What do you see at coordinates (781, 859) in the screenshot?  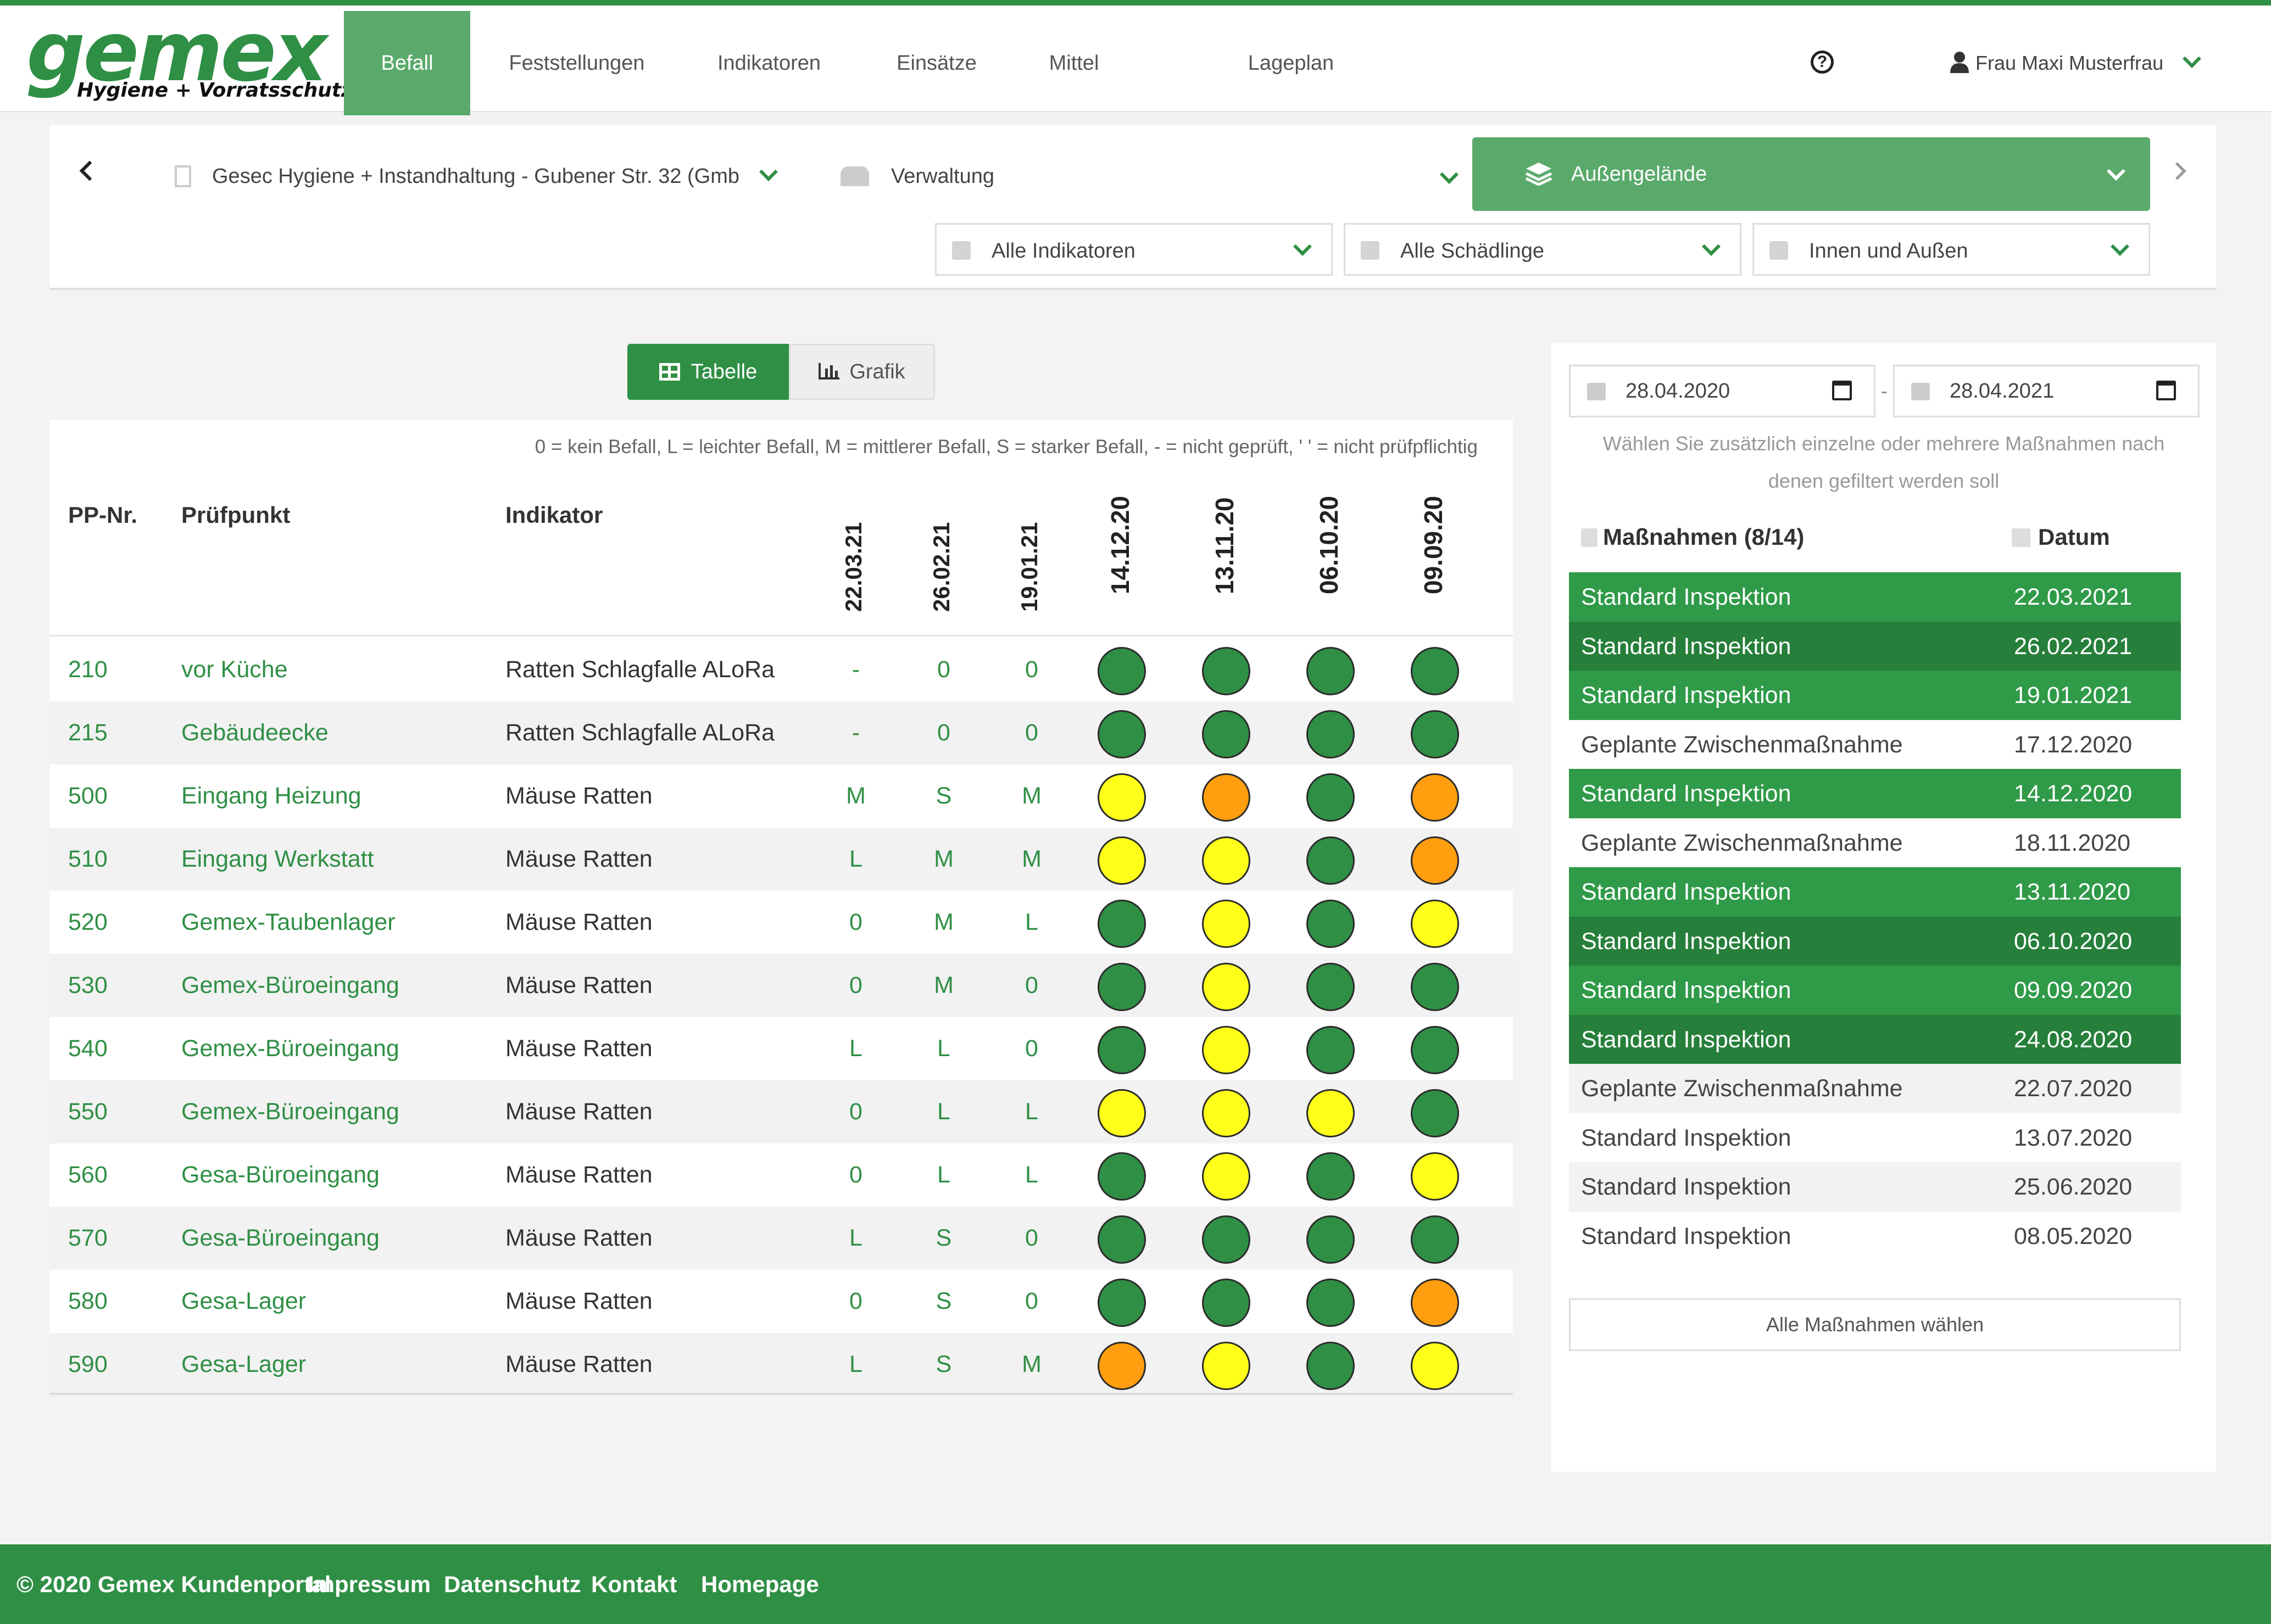 I see `table-row: 510 Eingang Werkstatt Mäuse Ratten L M M` at bounding box center [781, 859].